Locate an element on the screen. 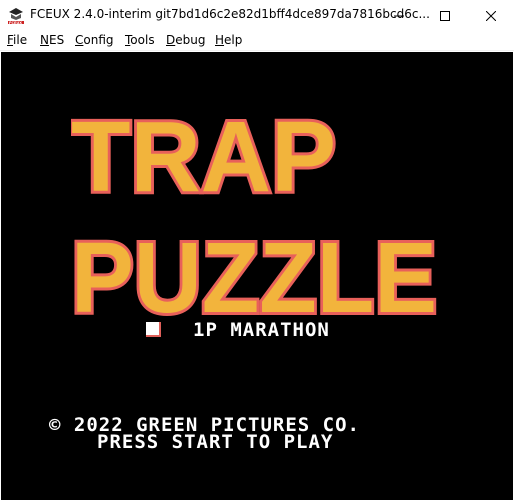  logo-line-1: TRAP is located at coordinates (205, 157).